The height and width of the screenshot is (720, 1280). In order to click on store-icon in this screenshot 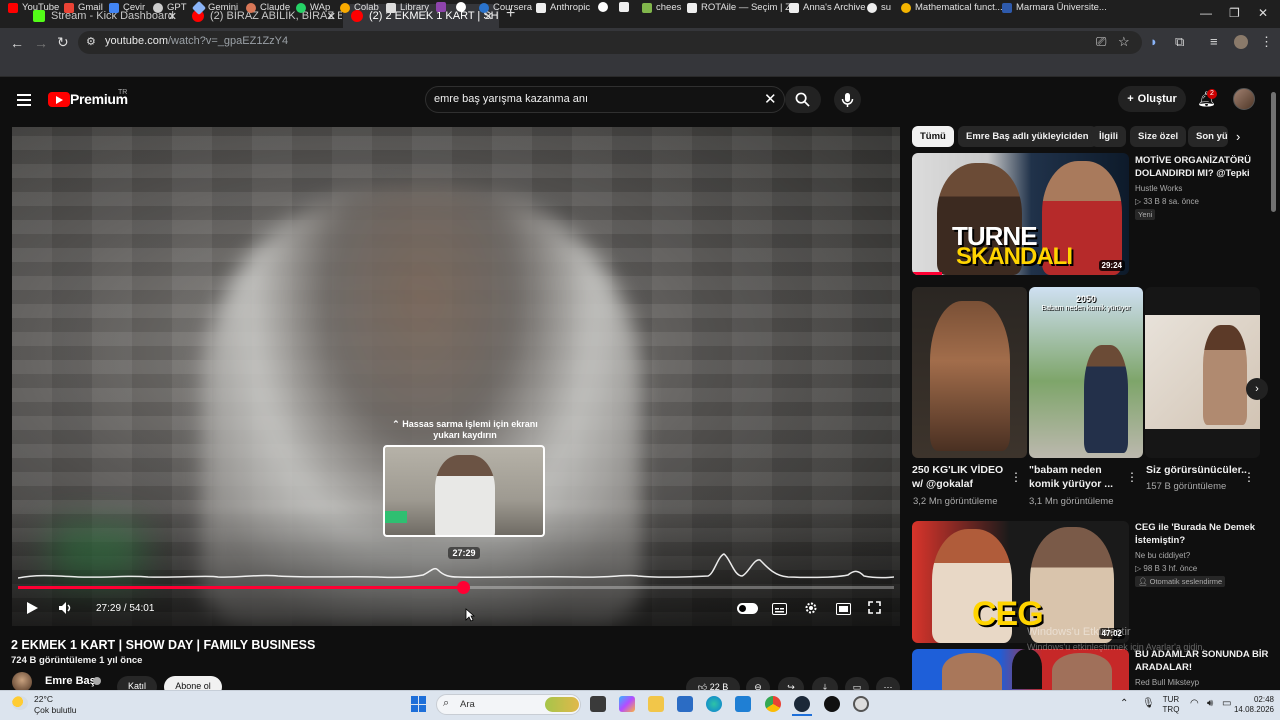, I will do `click(685, 704)`.